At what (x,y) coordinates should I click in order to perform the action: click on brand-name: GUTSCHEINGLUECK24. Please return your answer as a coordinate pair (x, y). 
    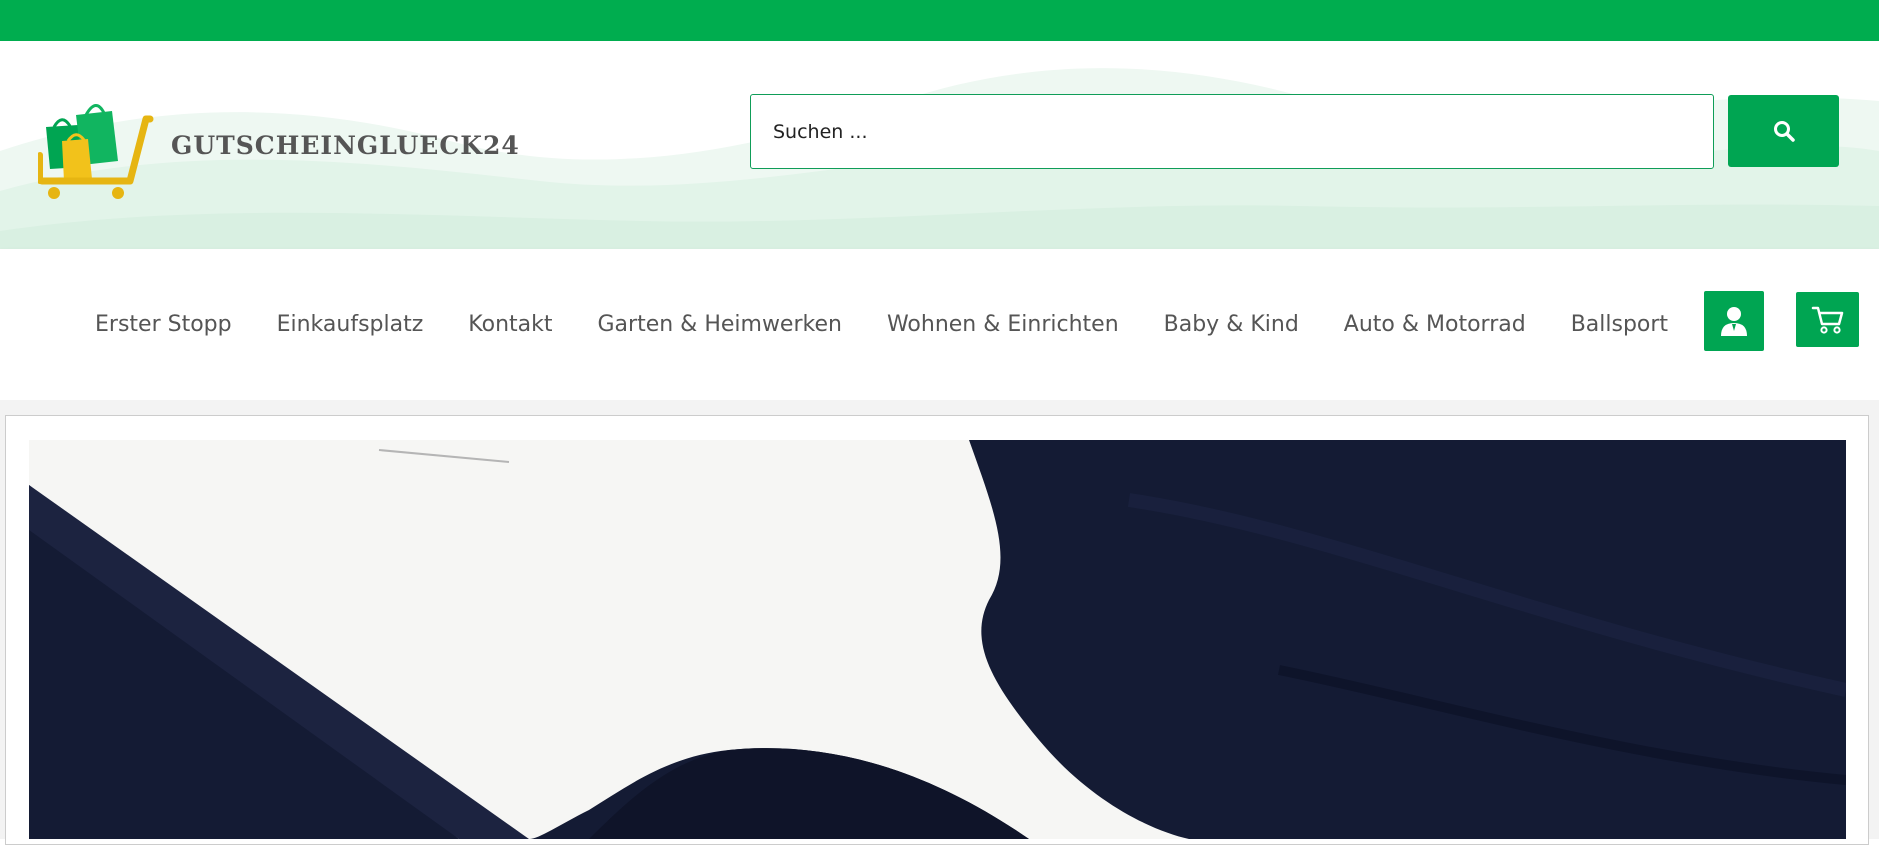
    Looking at the image, I should click on (345, 146).